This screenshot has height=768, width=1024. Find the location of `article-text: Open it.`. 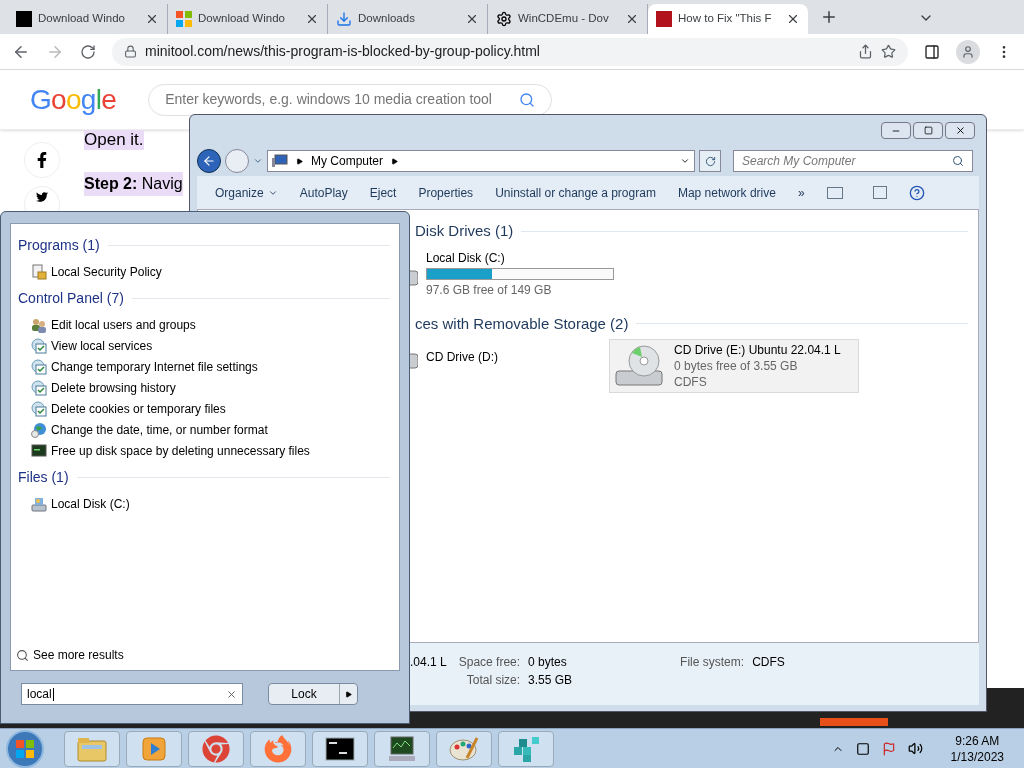

article-text: Open it. is located at coordinates (114, 140).